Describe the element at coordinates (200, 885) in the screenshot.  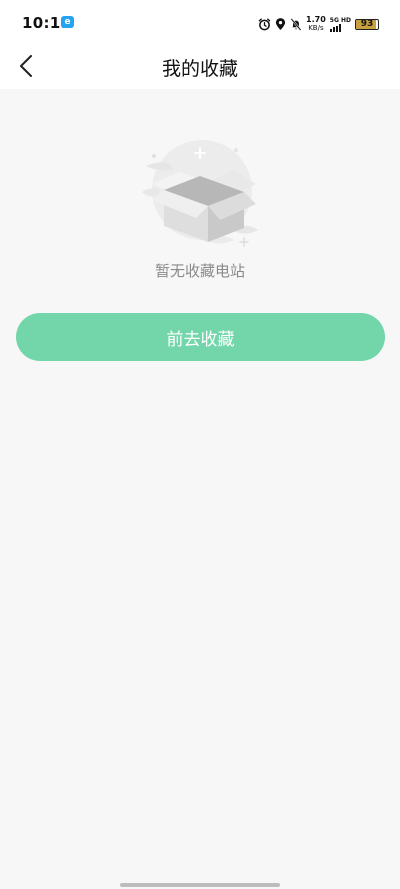
I see `home-indicator` at that location.